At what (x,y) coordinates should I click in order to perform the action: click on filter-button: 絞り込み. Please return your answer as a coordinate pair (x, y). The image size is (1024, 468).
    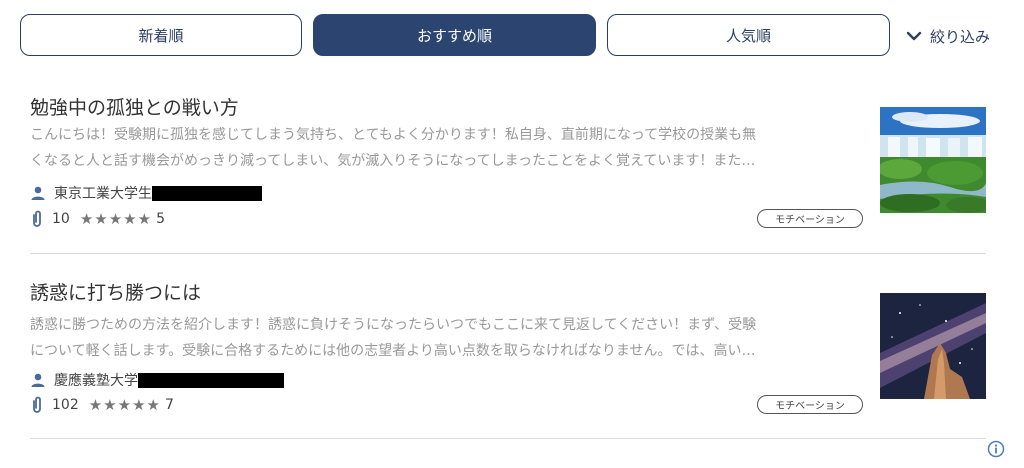
    Looking at the image, I should click on (948, 36).